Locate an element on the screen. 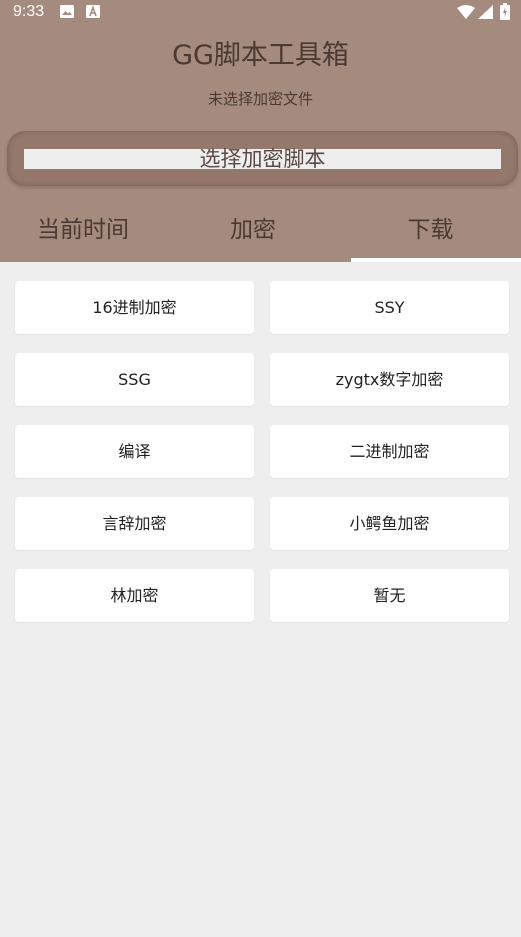 The height and width of the screenshot is (937, 521). wifi-icon is located at coordinates (466, 12).